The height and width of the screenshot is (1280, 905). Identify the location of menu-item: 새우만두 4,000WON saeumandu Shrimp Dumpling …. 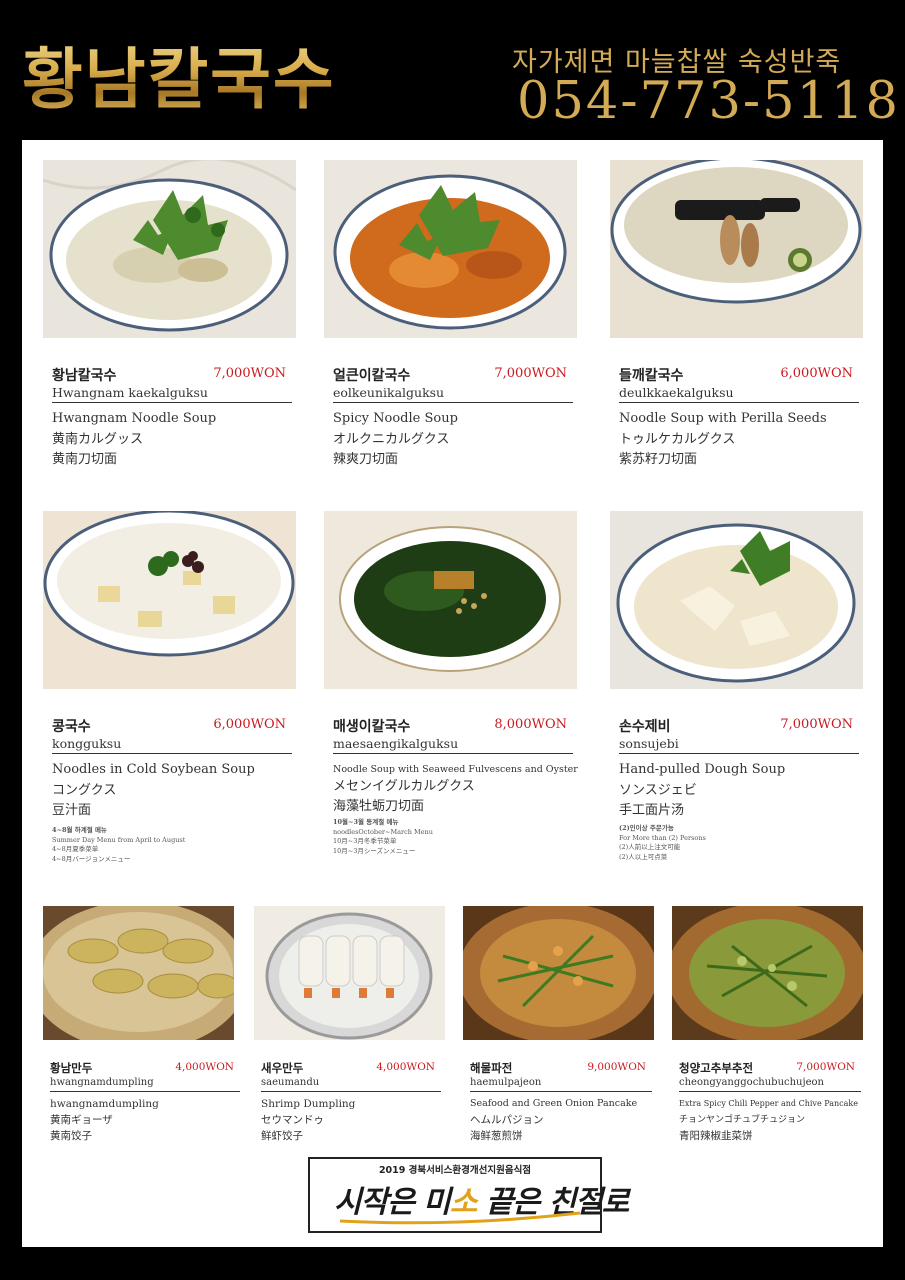
(351, 1105).